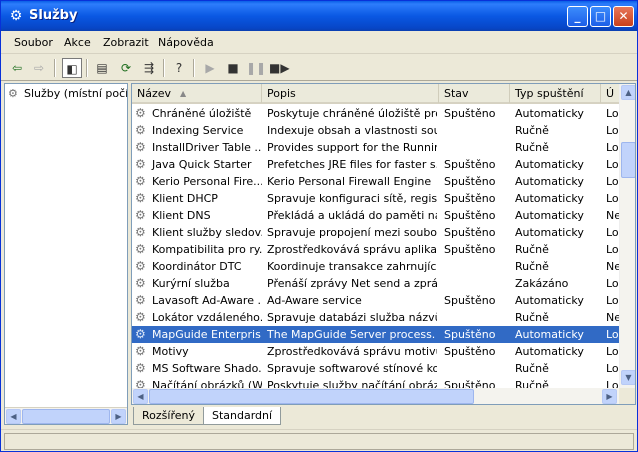  Describe the element at coordinates (577, 16) in the screenshot. I see `minimize-button: _` at that location.